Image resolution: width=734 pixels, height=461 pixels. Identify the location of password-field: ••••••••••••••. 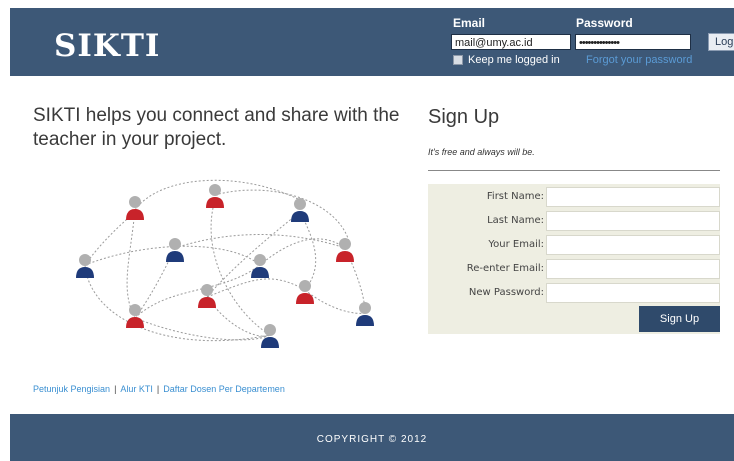
(633, 42).